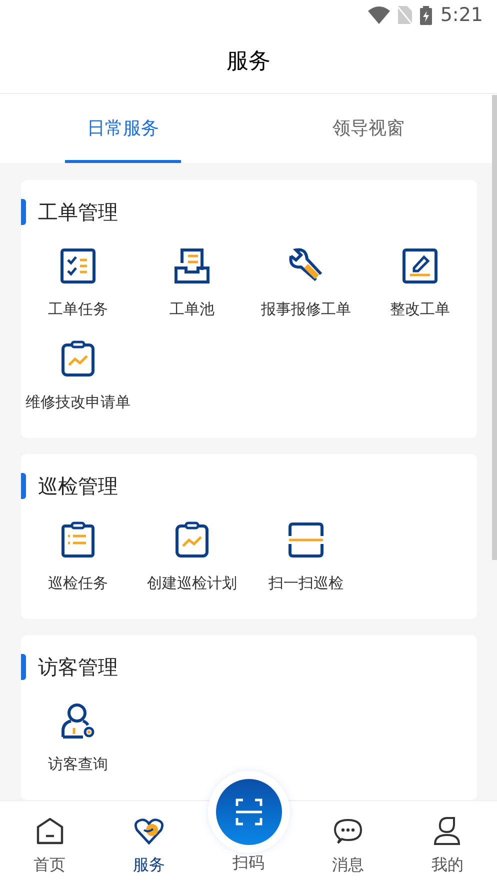 This screenshot has height=883, width=497. I want to click on battery-icon, so click(426, 15).